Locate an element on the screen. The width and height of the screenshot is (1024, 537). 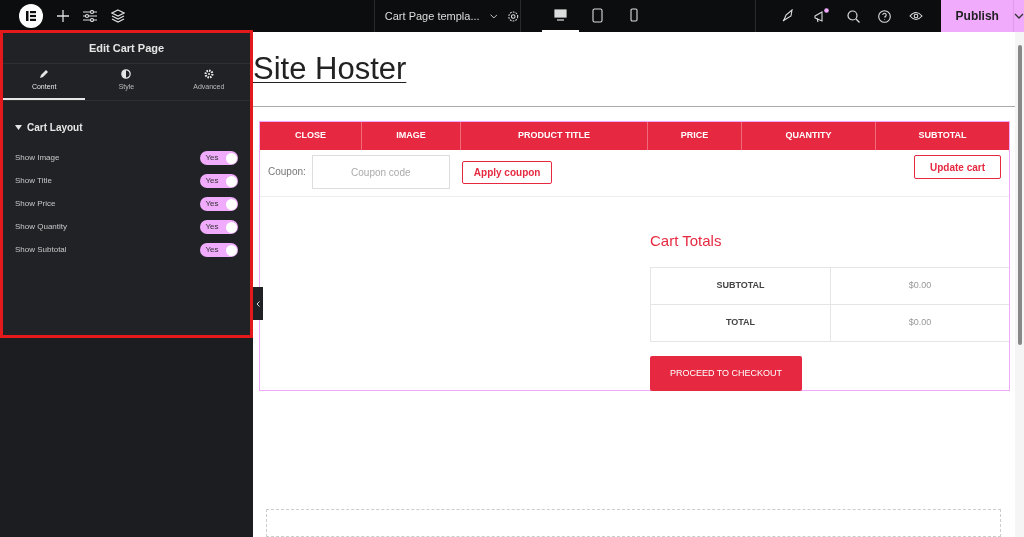
update-cart-button: Update cart is located at coordinates (957, 167).